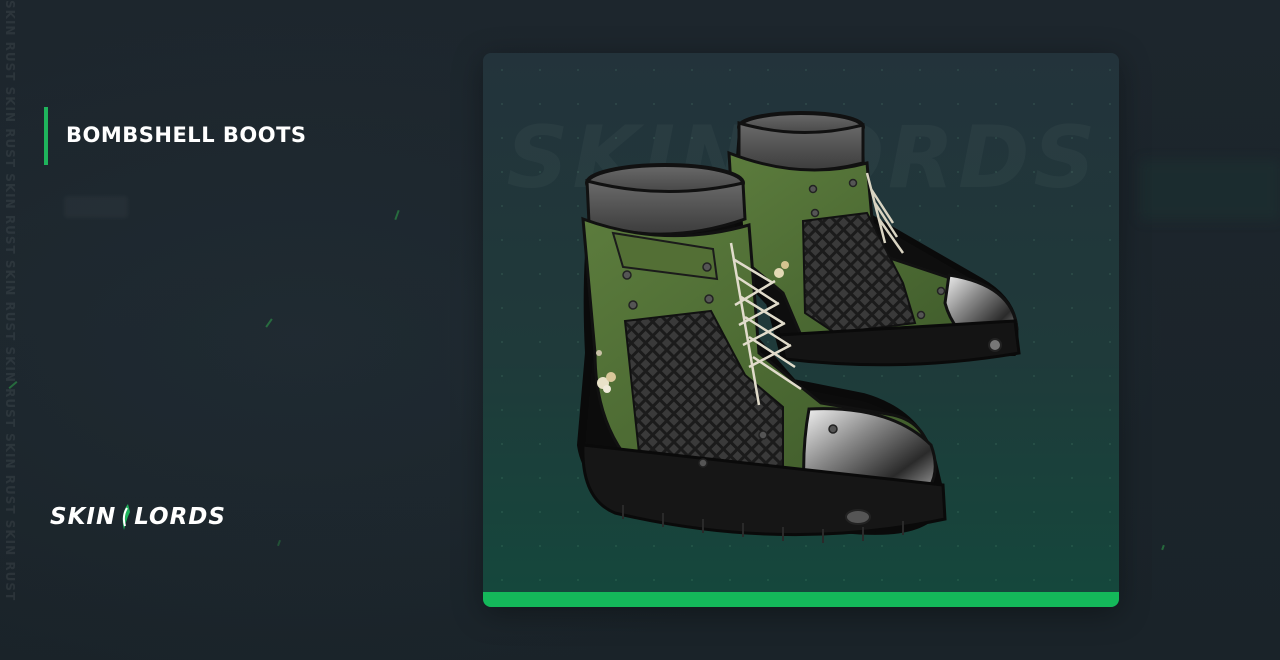 The width and height of the screenshot is (1280, 660). I want to click on logo-text-right: LORDS, so click(180, 517).